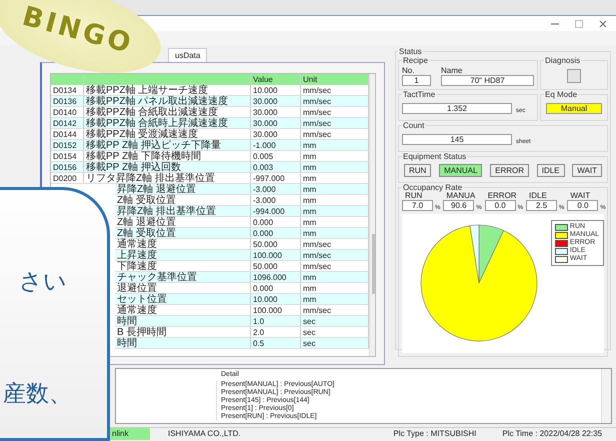 Image resolution: width=616 pixels, height=441 pixels. I want to click on table-cell: 退避位置, so click(183, 288).